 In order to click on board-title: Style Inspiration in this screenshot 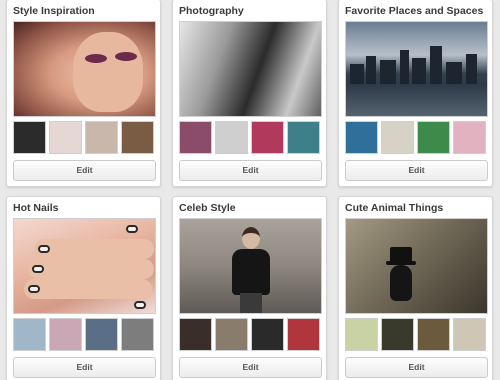, I will do `click(83, 9)`.